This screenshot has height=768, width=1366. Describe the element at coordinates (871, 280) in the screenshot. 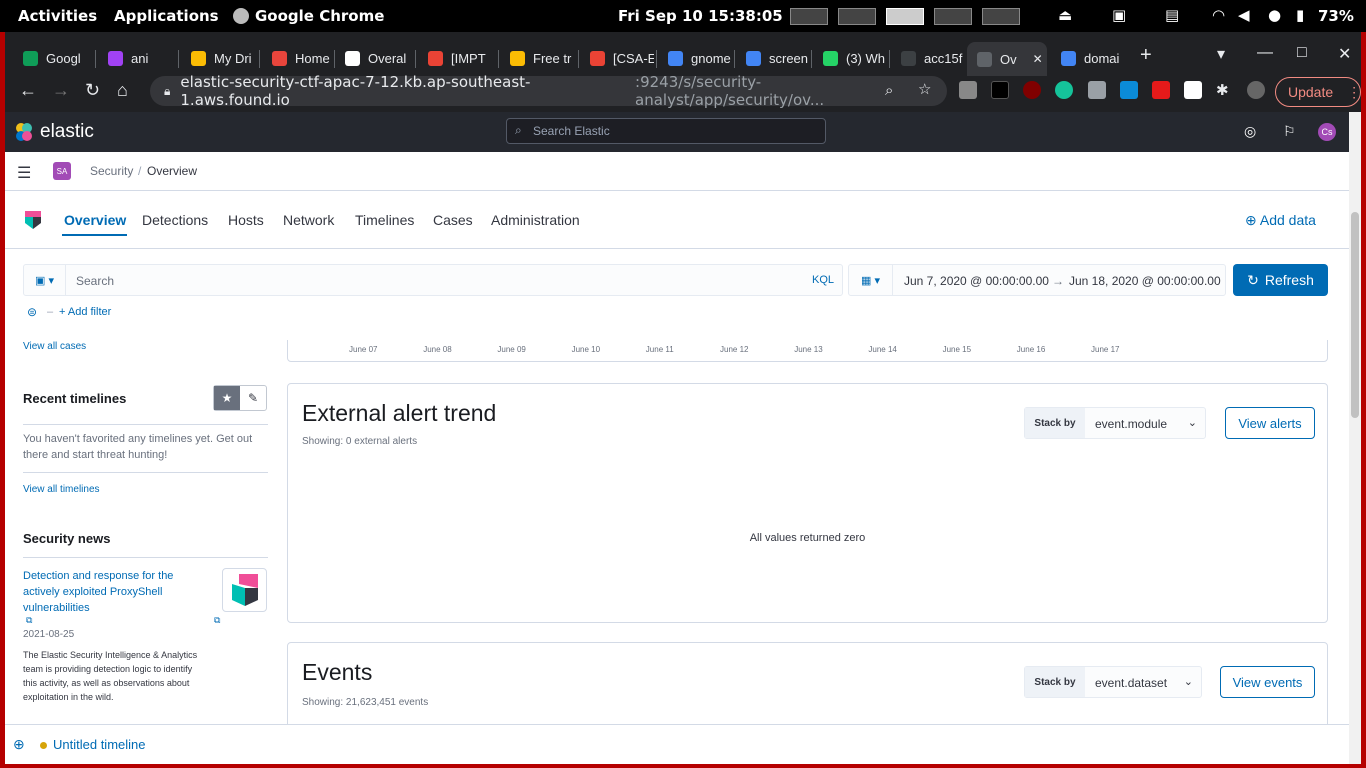

I see `quick-date-button: ▦ ▾` at that location.